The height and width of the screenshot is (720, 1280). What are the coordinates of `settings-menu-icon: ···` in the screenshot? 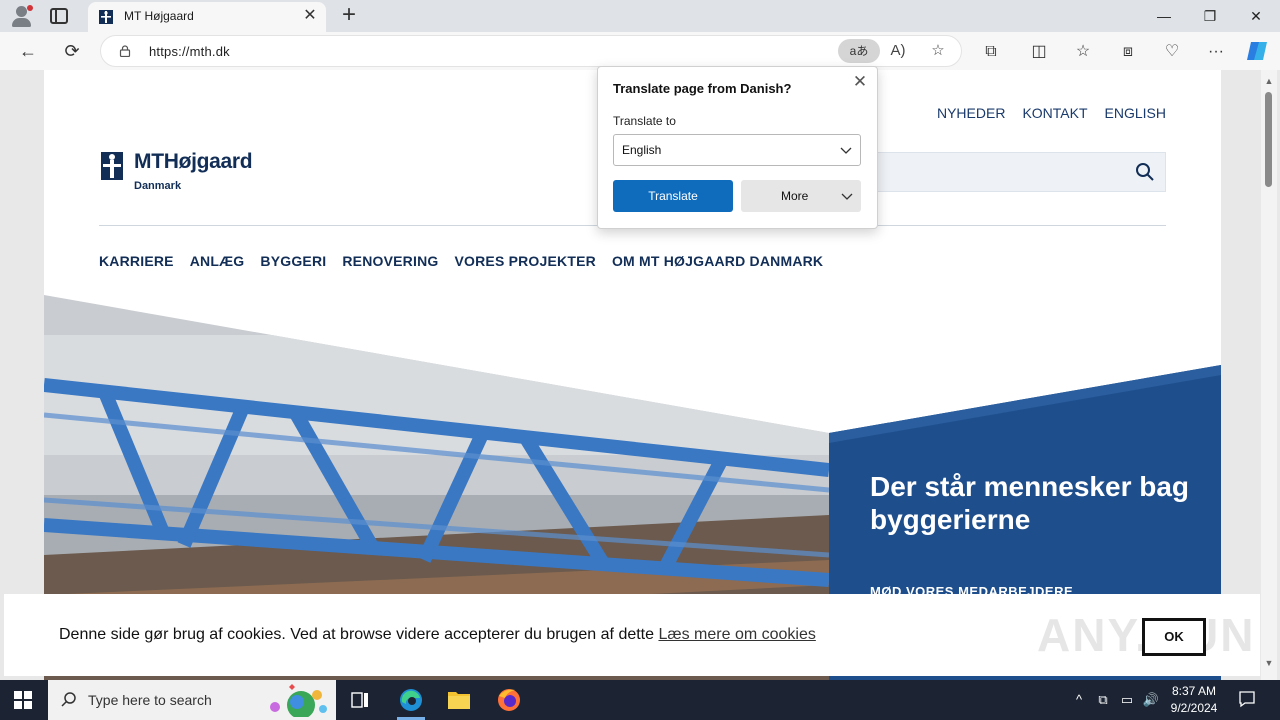 It's located at (1216, 52).